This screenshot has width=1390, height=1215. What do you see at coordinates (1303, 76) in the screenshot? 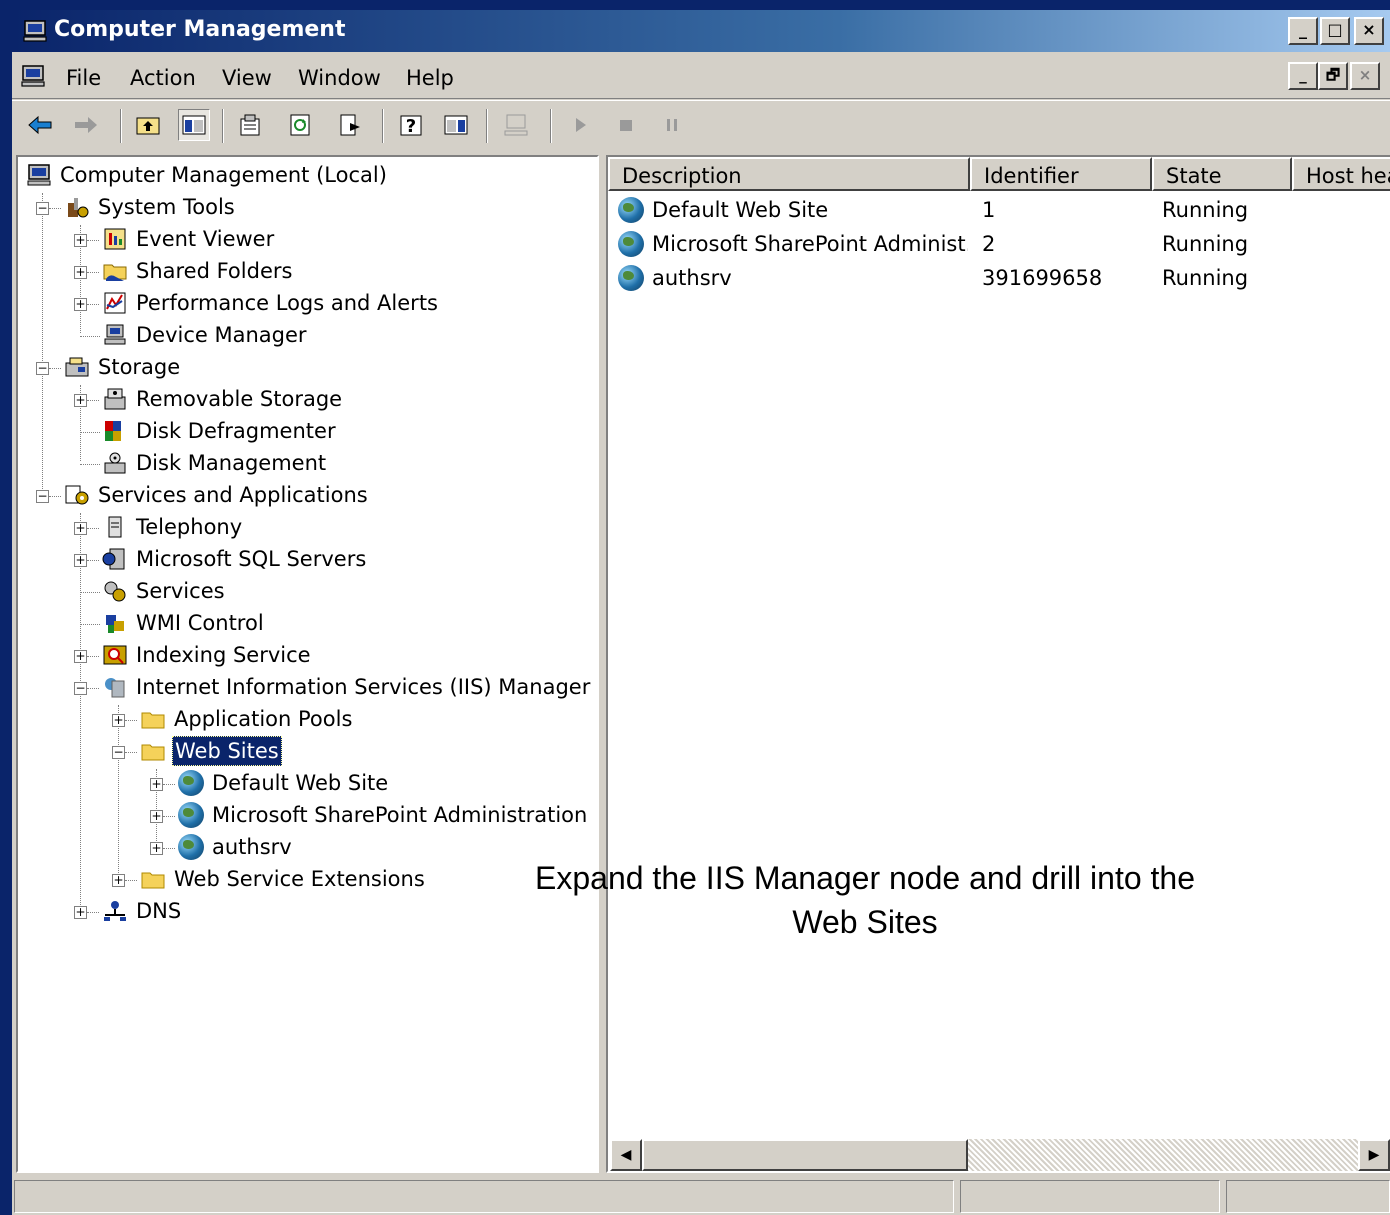
I see `child-minimize-button: _` at bounding box center [1303, 76].